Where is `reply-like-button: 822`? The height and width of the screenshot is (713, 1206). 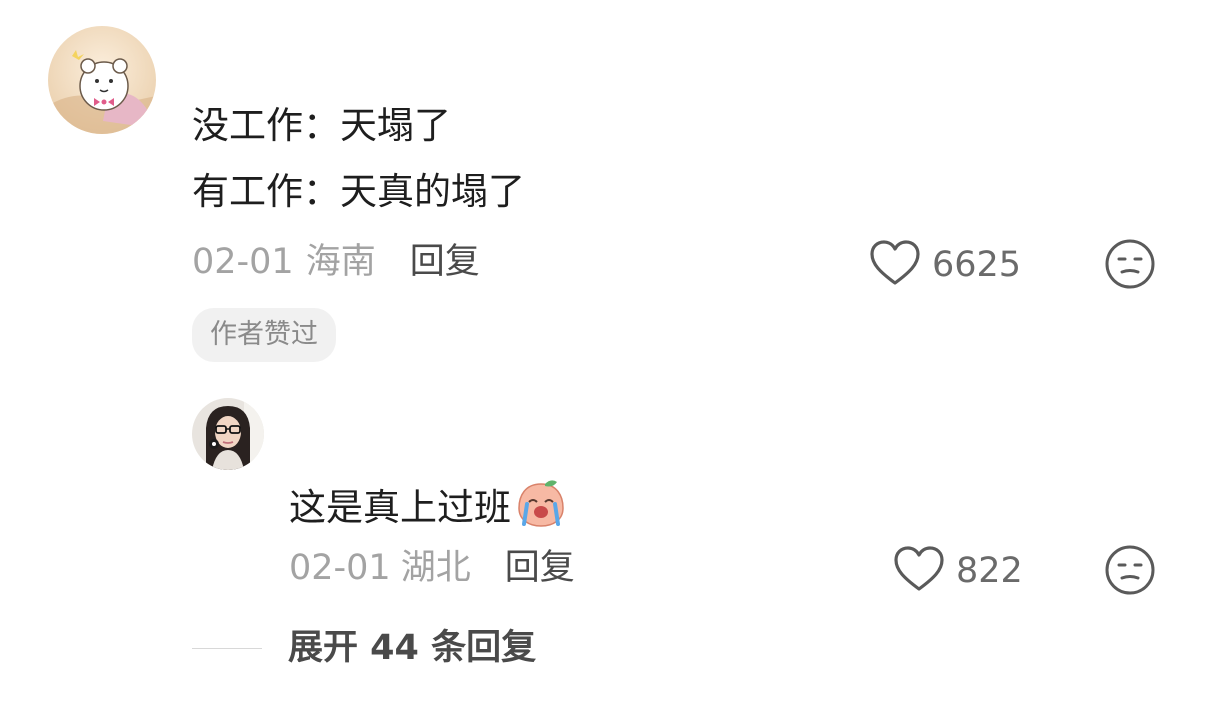 reply-like-button: 822 is located at coordinates (958, 571).